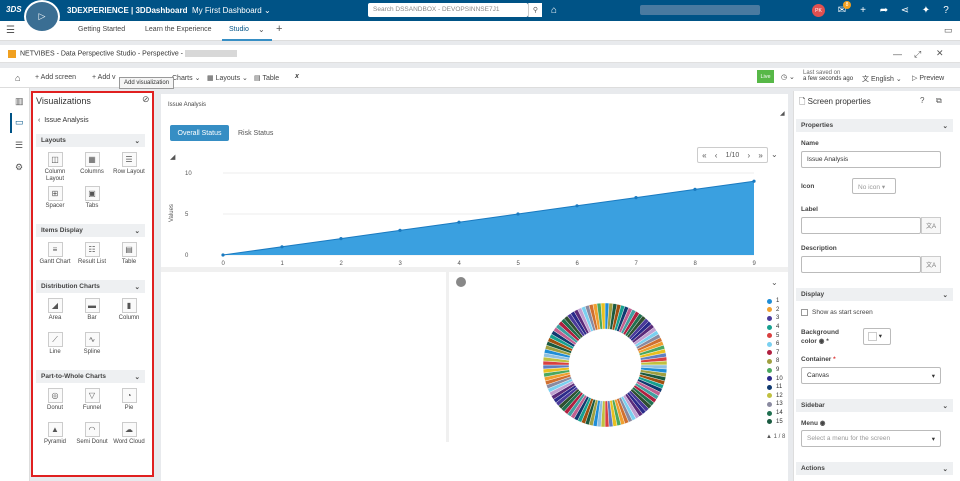  Describe the element at coordinates (535, 10) in the screenshot. I see `search-icon: ⚲` at that location.